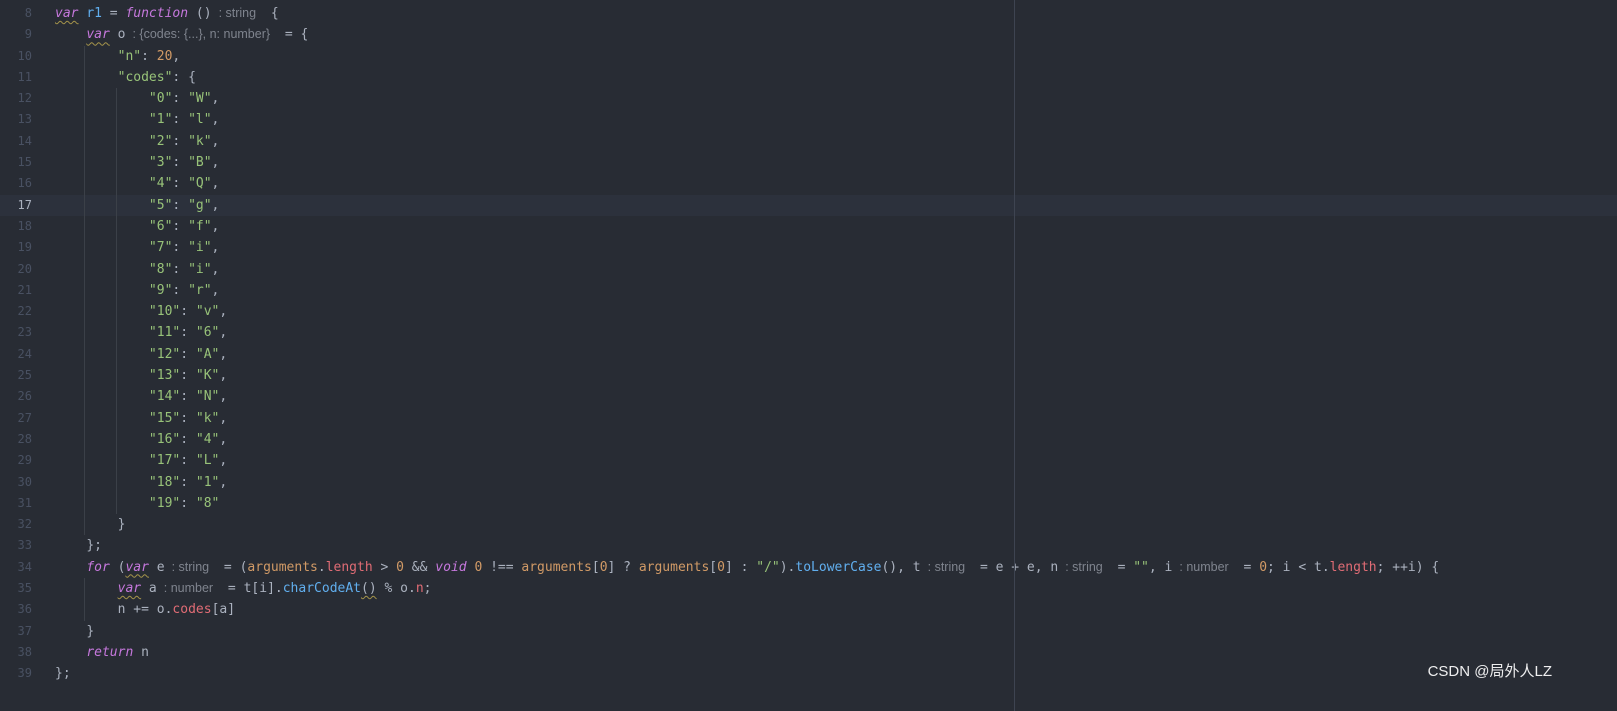 The width and height of the screenshot is (1617, 711). Describe the element at coordinates (808, 652) in the screenshot. I see `code-line: 38 return n` at that location.